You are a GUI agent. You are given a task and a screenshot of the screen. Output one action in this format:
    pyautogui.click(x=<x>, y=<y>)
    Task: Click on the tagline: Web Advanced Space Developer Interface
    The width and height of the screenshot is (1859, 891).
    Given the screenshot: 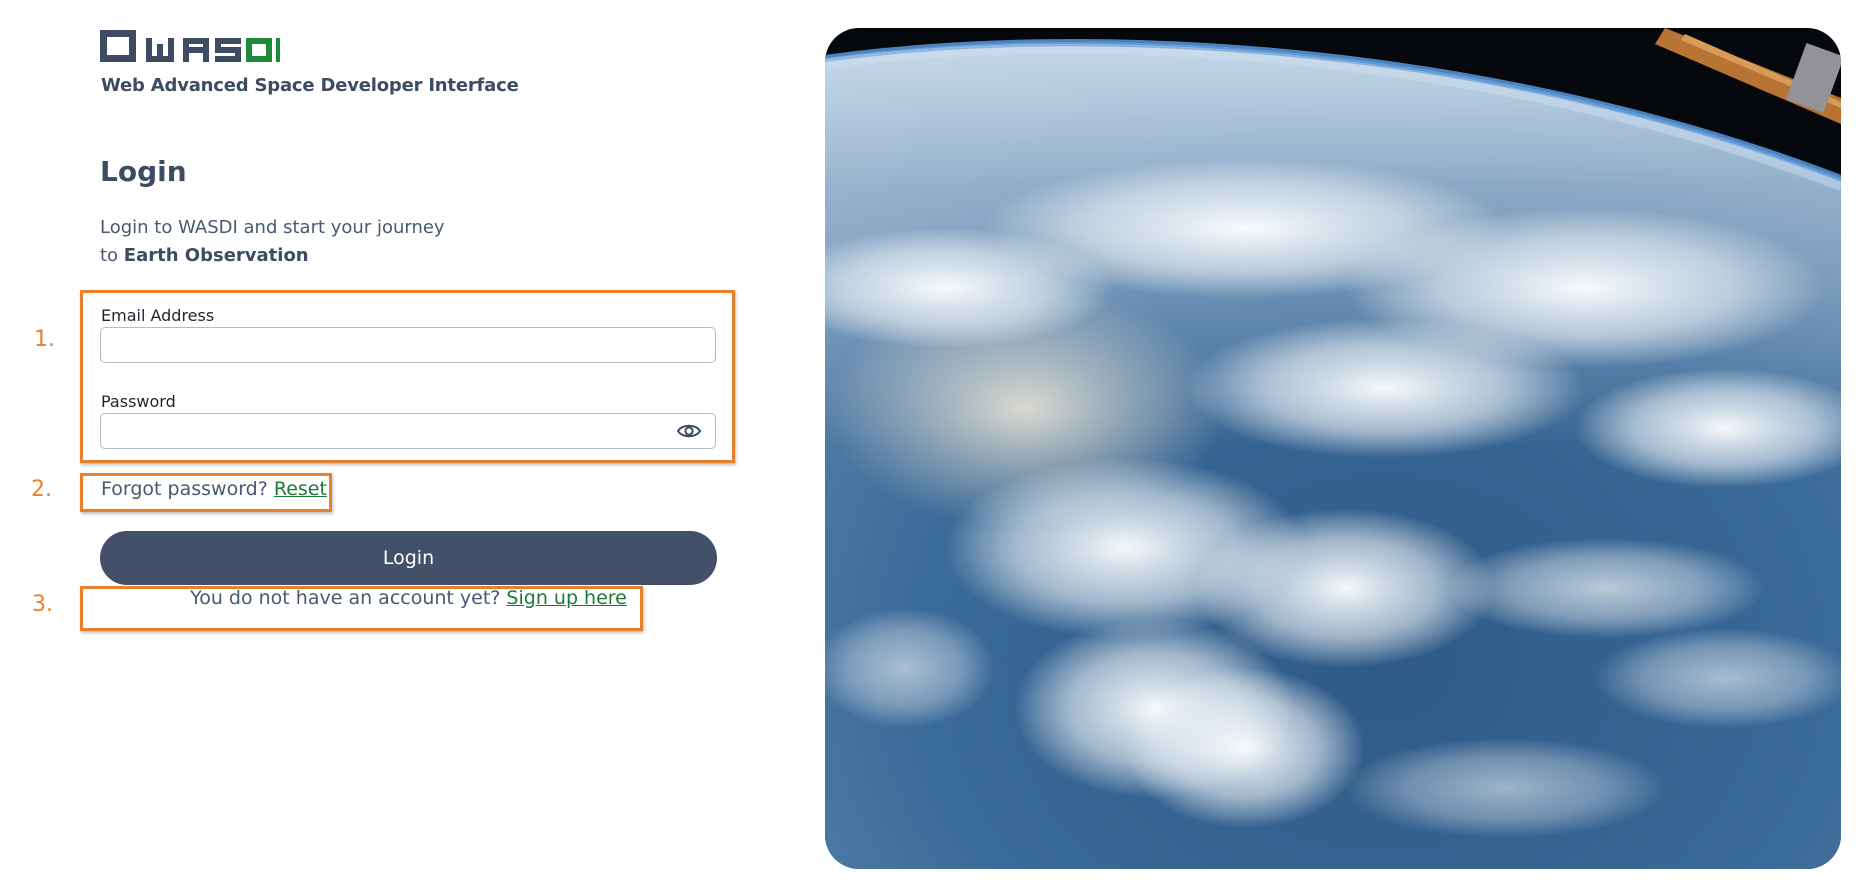 What is the action you would take?
    pyautogui.click(x=310, y=85)
    